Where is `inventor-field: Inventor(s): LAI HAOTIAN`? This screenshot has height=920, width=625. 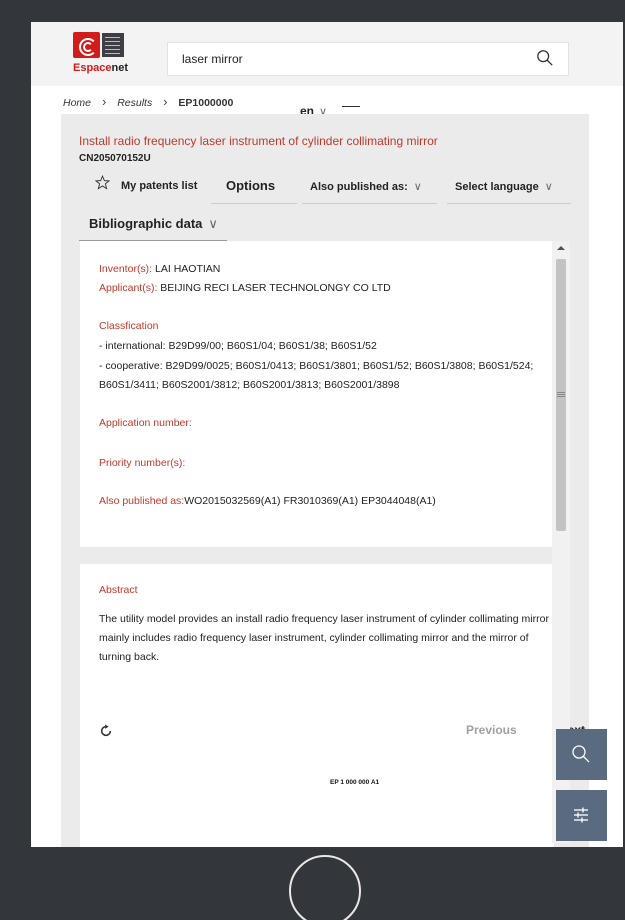
inventor-field: Inventor(s): LAI HAOTIAN is located at coordinates (159, 269).